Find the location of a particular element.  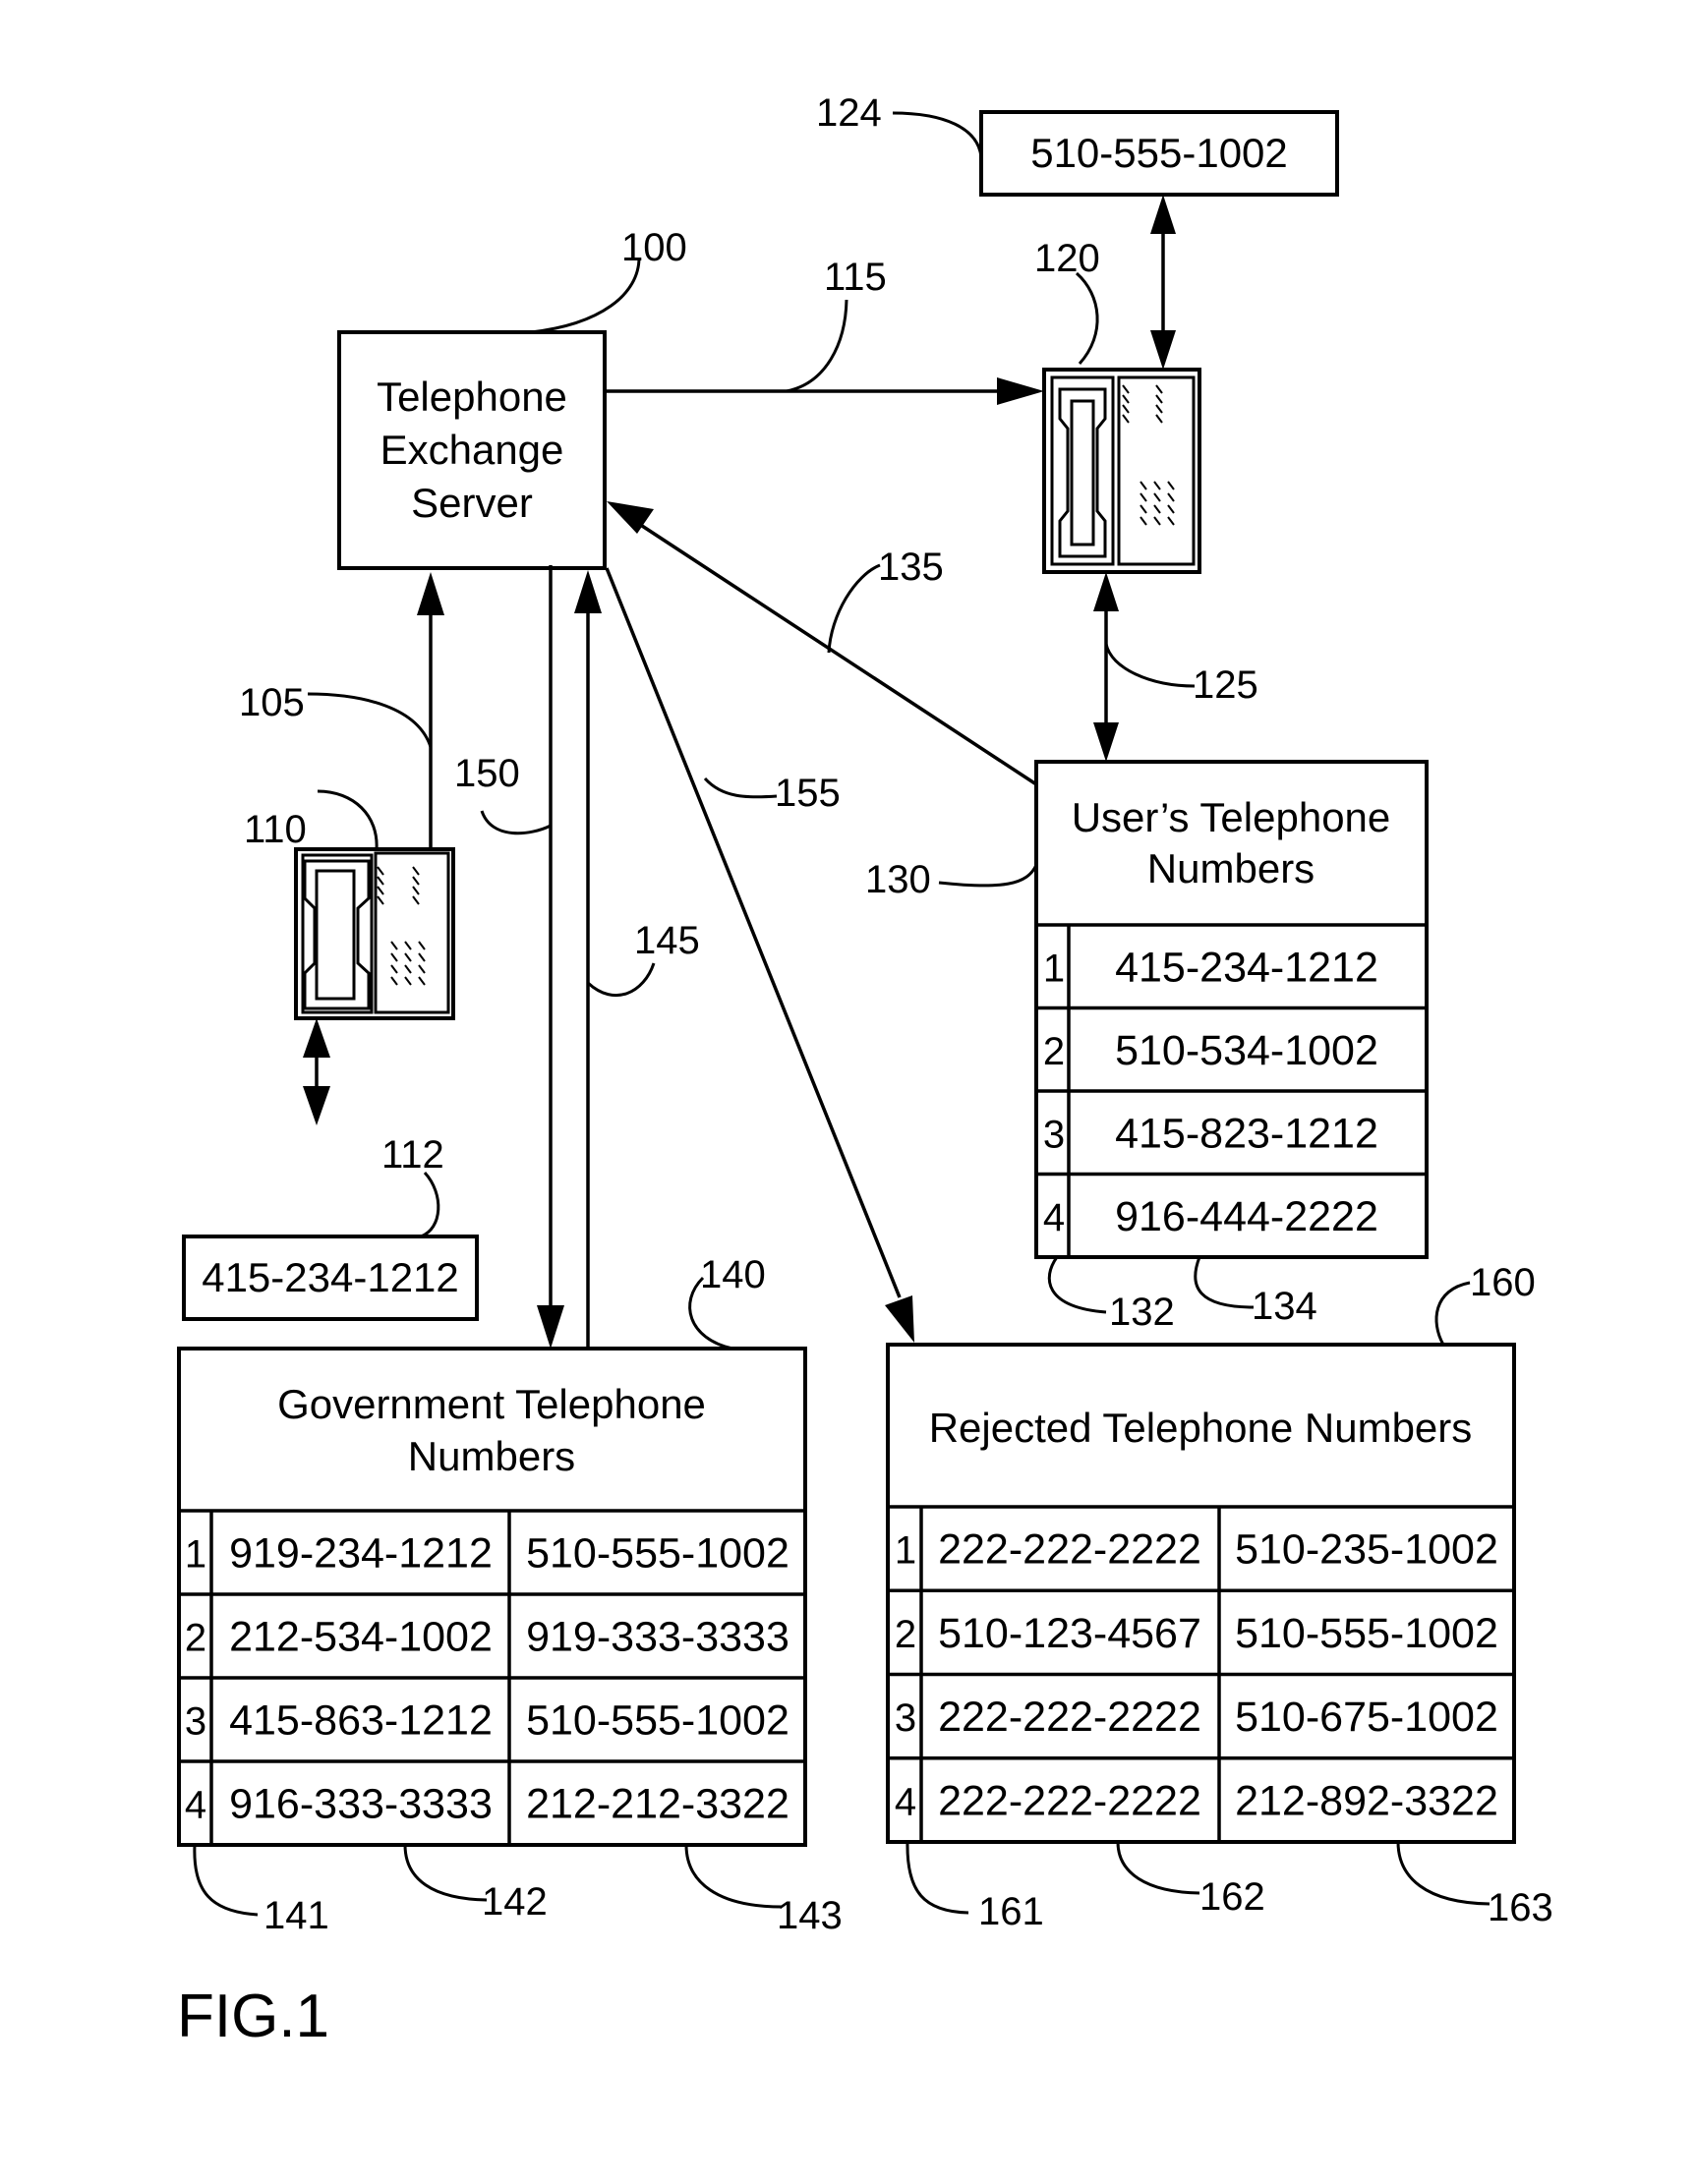

ref-150: 150 is located at coordinates (487, 773).